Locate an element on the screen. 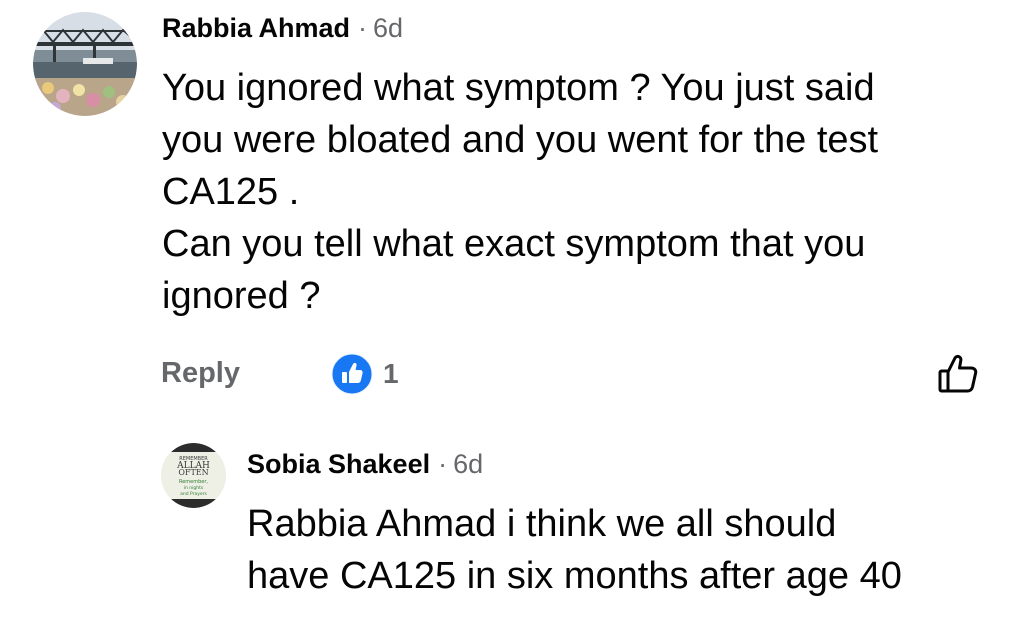  comment-header: Sobia Shakeel · 6d is located at coordinates (365, 464).